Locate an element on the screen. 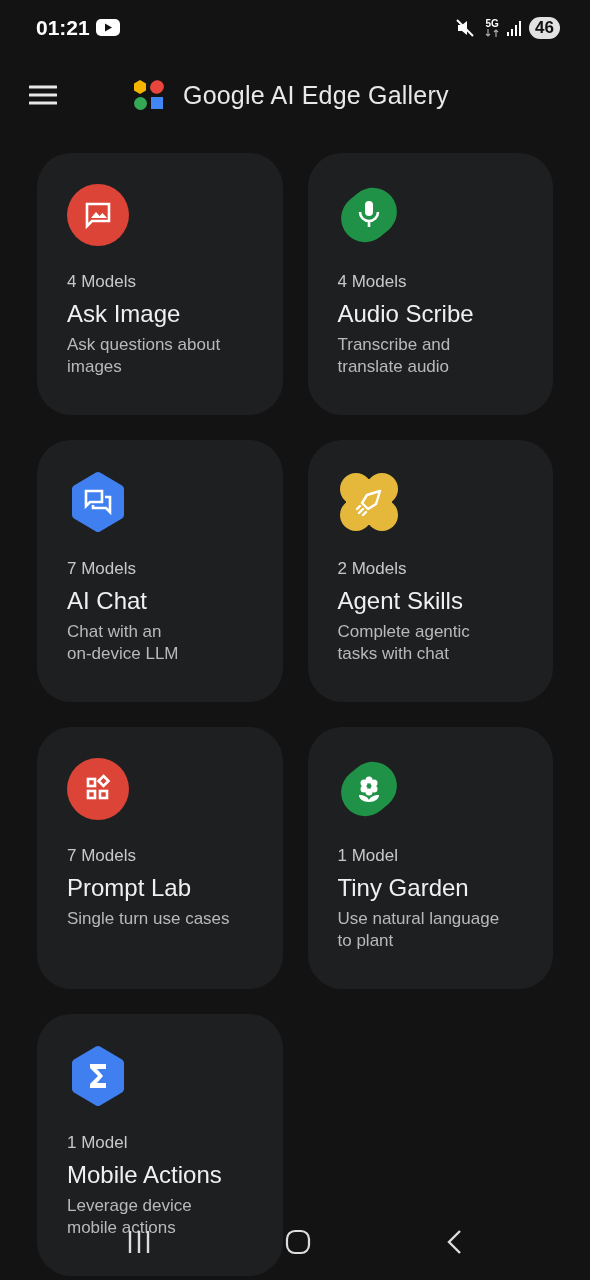  muted-speaker-icon is located at coordinates (465, 27).